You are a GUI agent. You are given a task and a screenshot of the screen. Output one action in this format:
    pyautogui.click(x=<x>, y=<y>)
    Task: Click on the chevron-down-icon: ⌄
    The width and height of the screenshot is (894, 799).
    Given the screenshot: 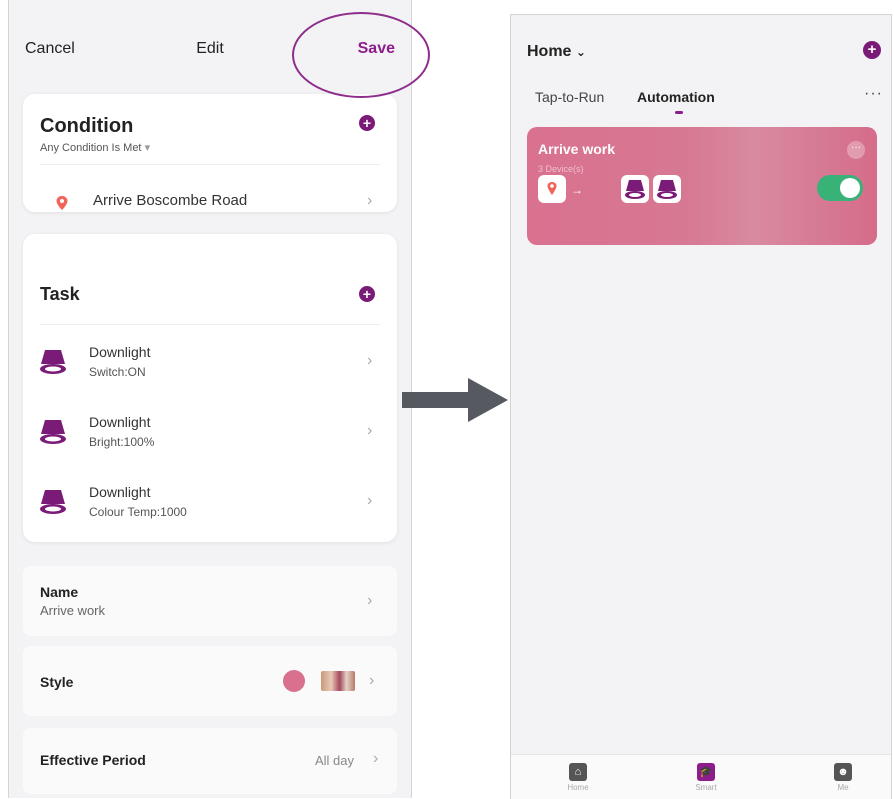 What is the action you would take?
    pyautogui.click(x=580, y=52)
    